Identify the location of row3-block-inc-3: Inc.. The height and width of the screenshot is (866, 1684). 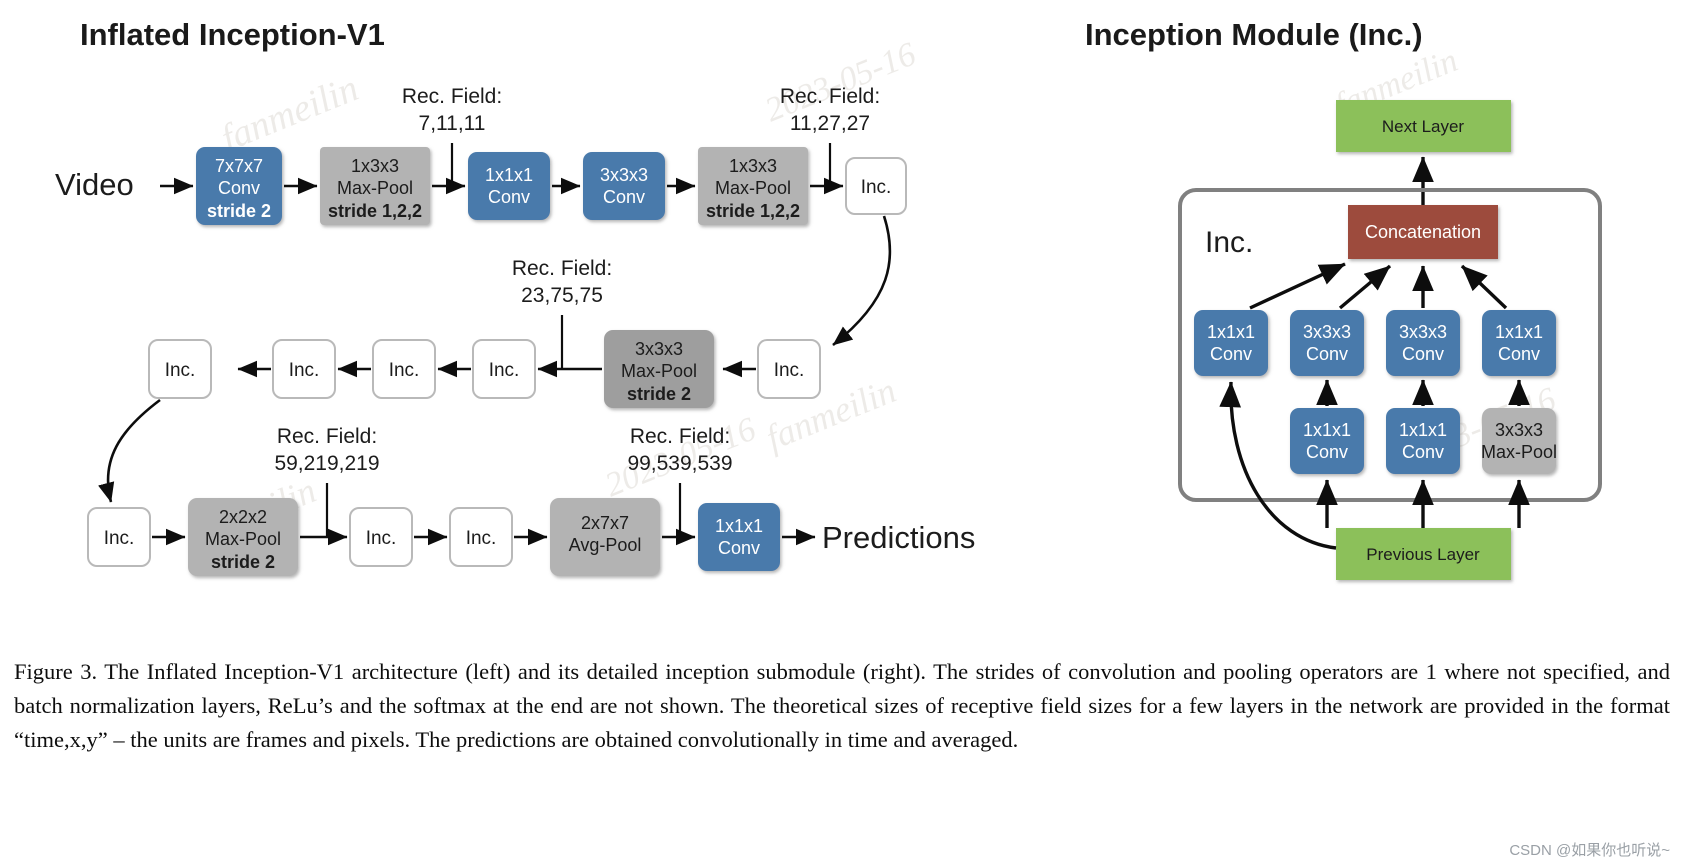
(481, 537).